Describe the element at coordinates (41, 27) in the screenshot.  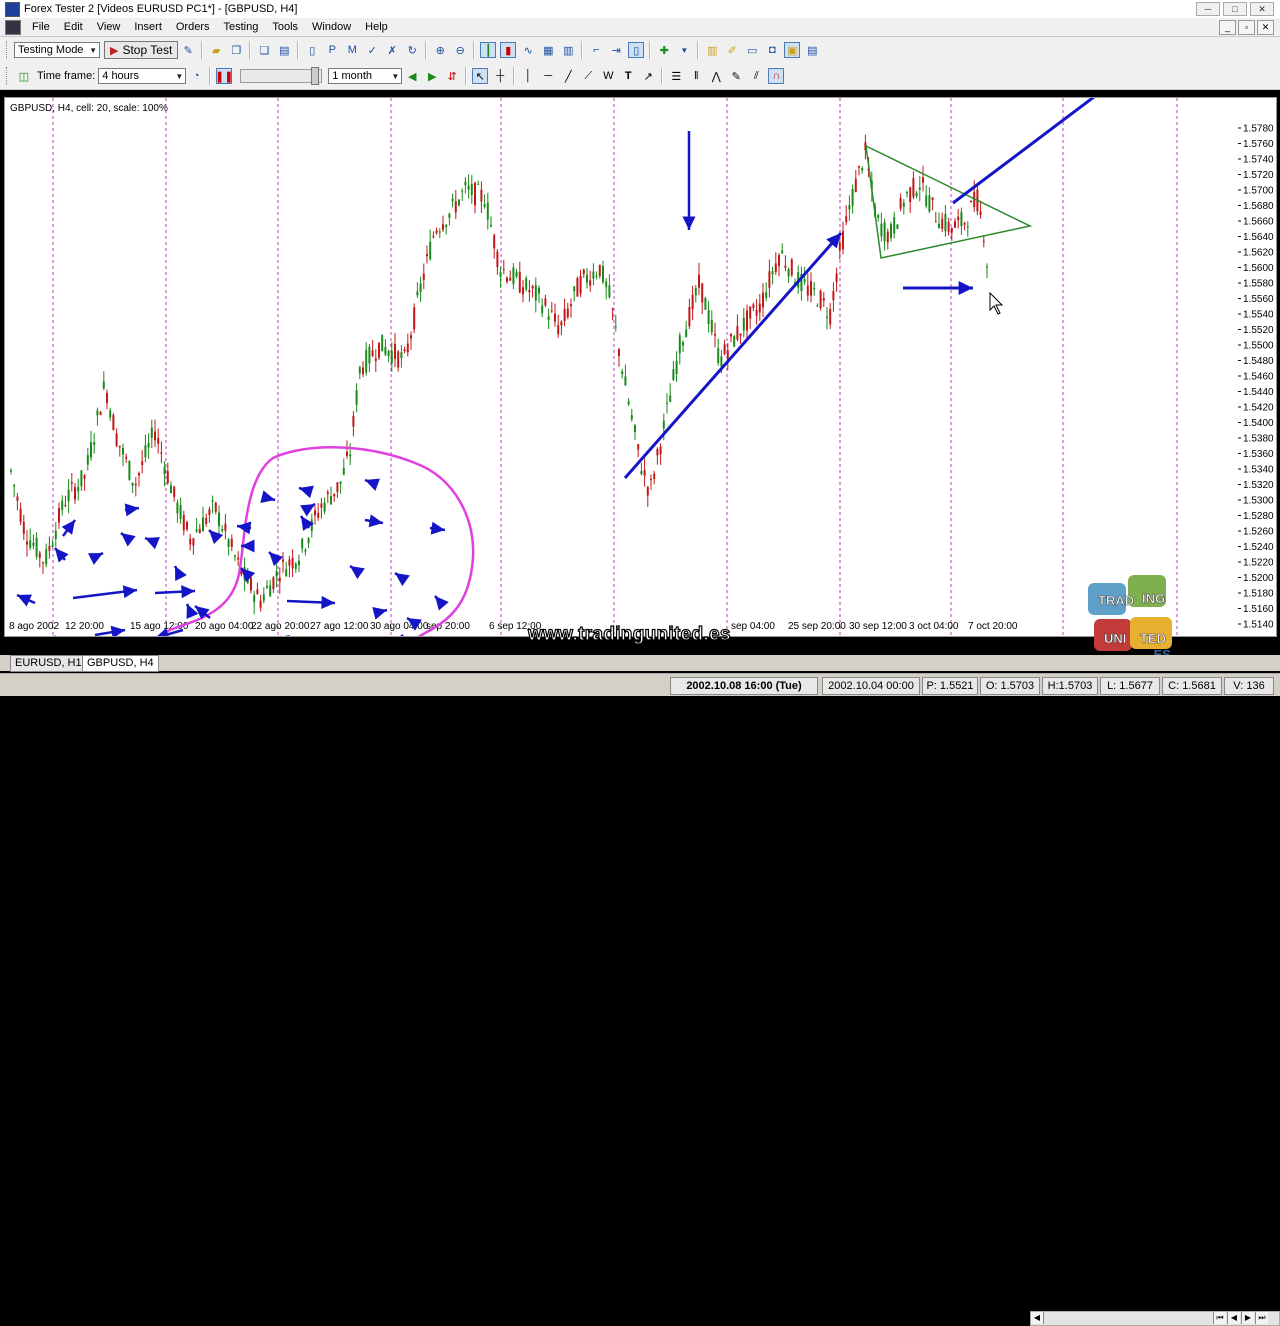
I see `menu-file: File` at that location.